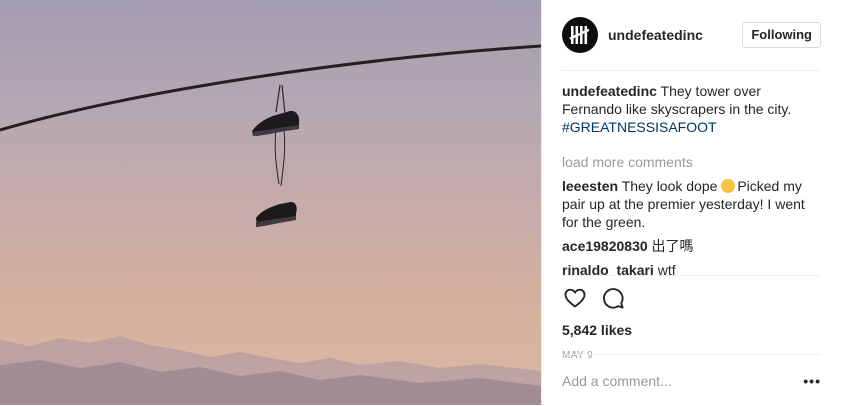 The height and width of the screenshot is (406, 842). Describe the element at coordinates (691, 162) in the screenshot. I see `load-more-comments-link: load more comments` at that location.